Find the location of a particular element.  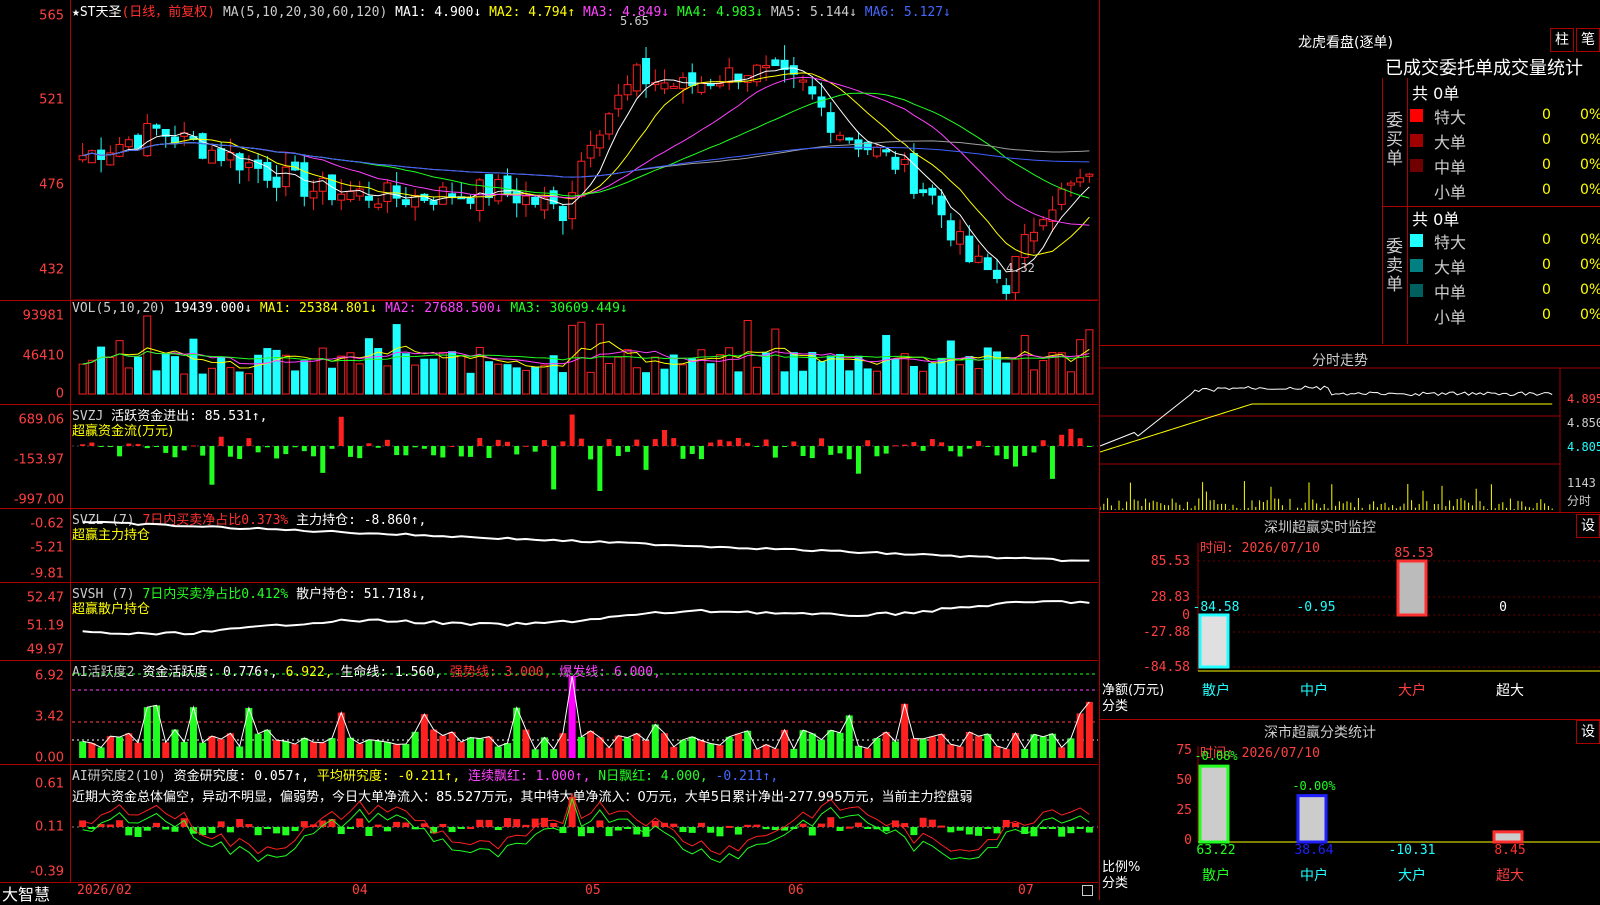

sell-total: 共 0单 is located at coordinates (1436, 219).